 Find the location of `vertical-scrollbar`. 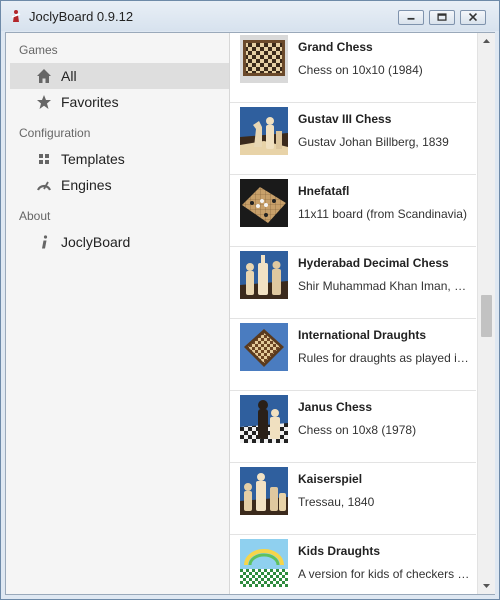

vertical-scrollbar is located at coordinates (486, 313).